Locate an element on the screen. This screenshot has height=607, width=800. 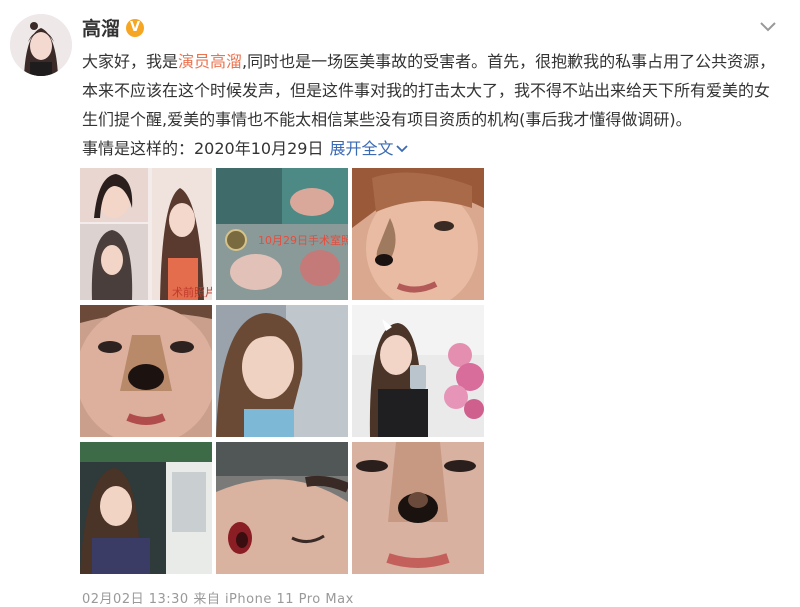
photo-2: 10月29日手术室照片 is located at coordinates (282, 234).